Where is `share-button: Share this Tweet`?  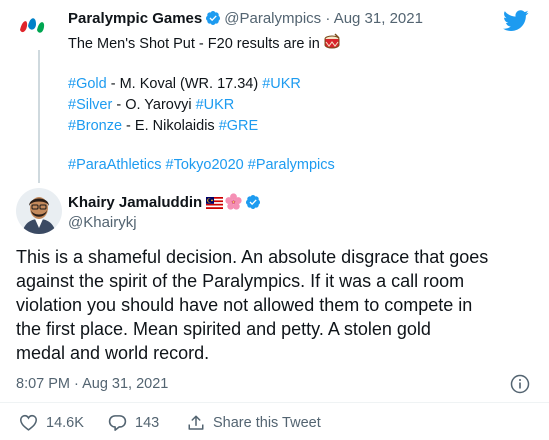
share-button: Share this Tweet is located at coordinates (254, 423).